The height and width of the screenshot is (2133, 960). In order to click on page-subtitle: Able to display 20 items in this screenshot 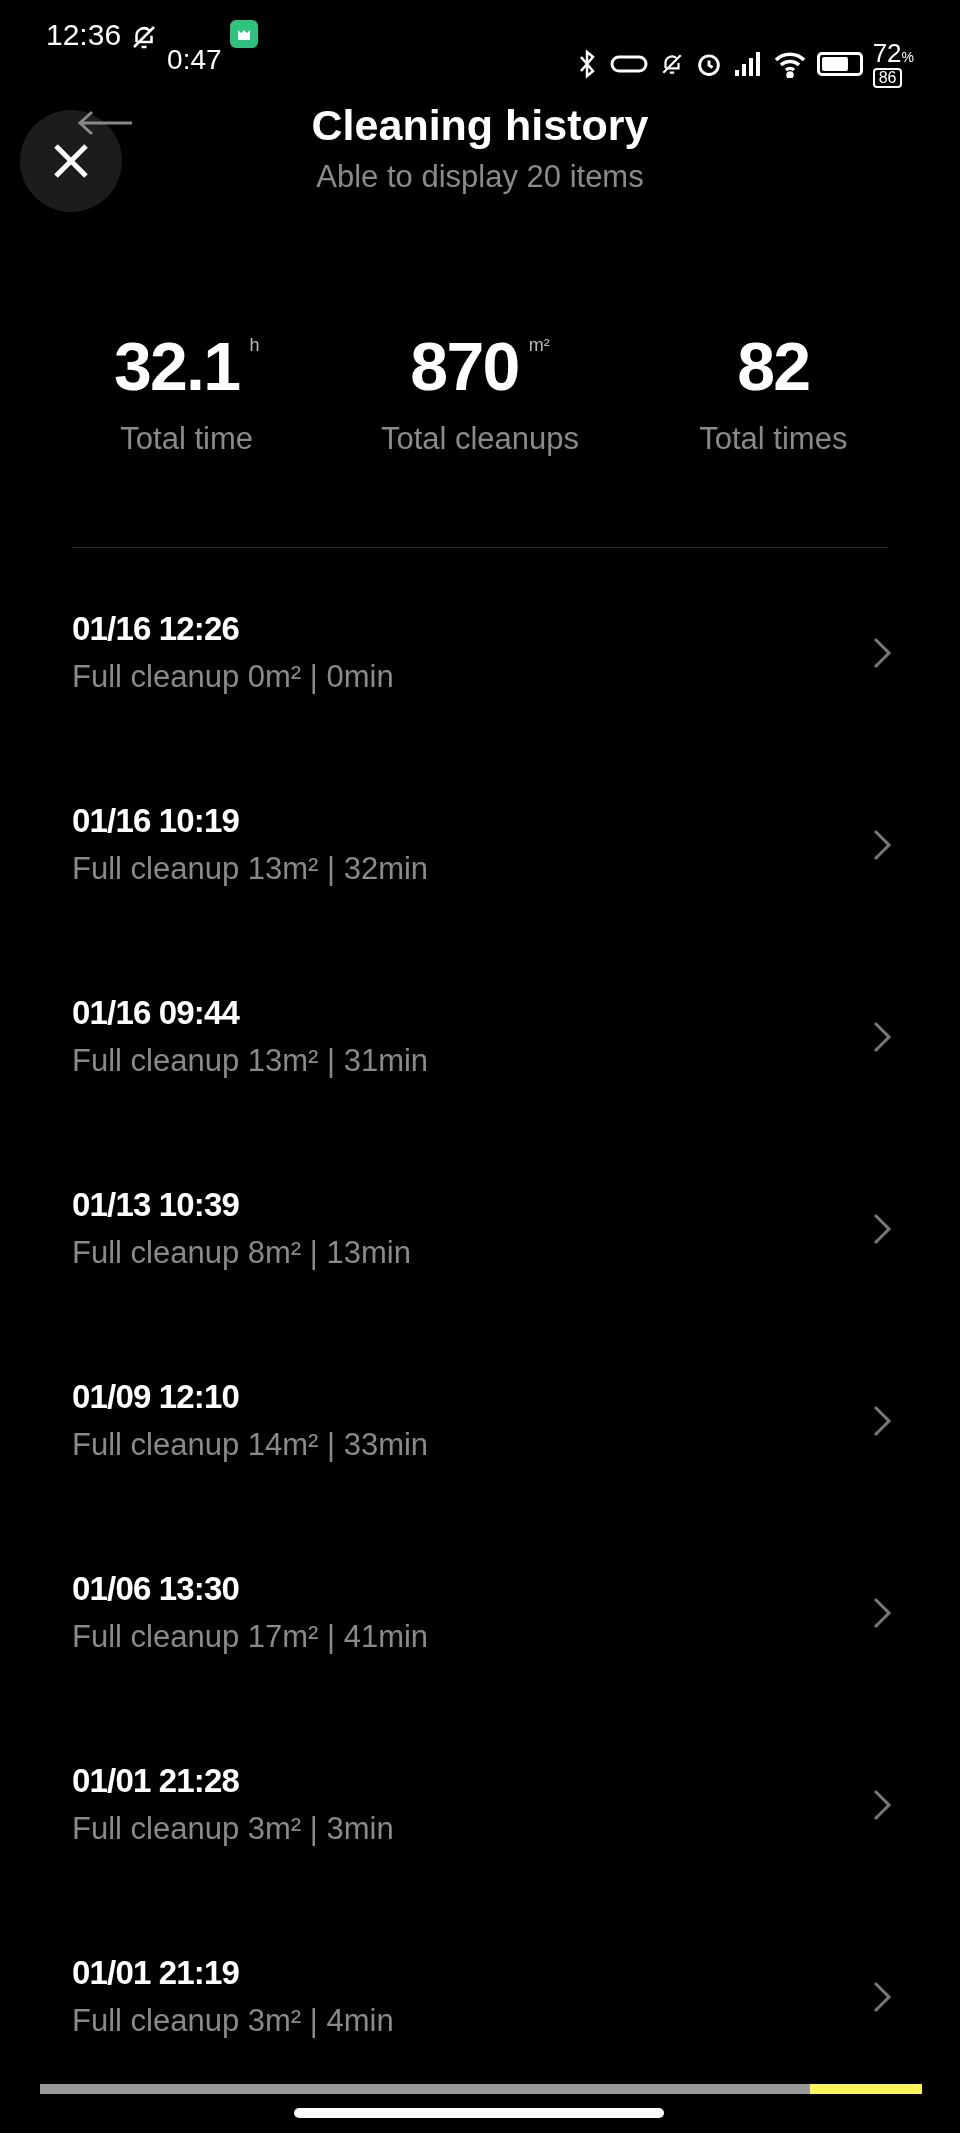, I will do `click(480, 176)`.